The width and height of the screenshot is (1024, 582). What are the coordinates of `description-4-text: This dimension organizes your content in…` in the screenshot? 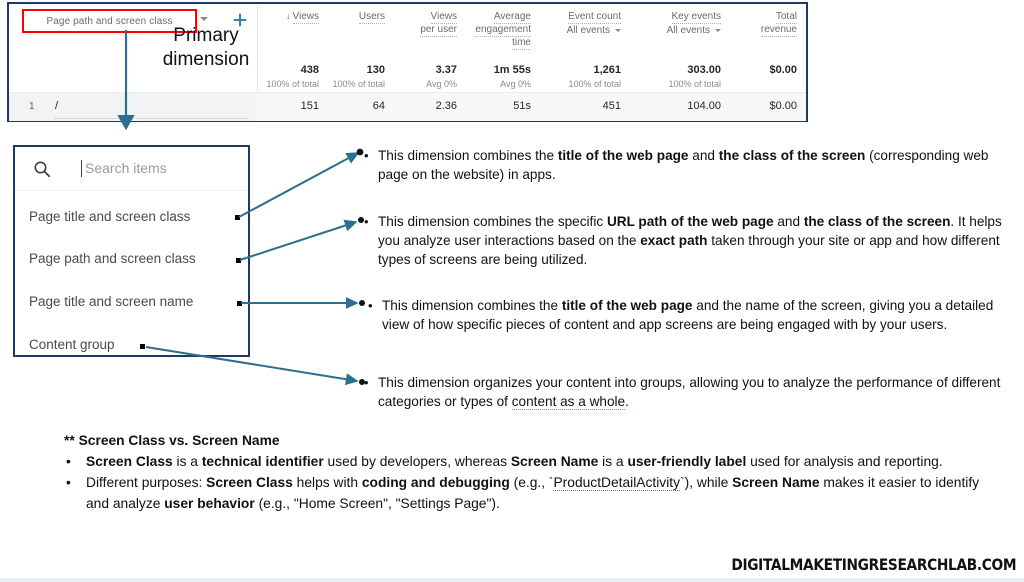 It's located at (689, 392).